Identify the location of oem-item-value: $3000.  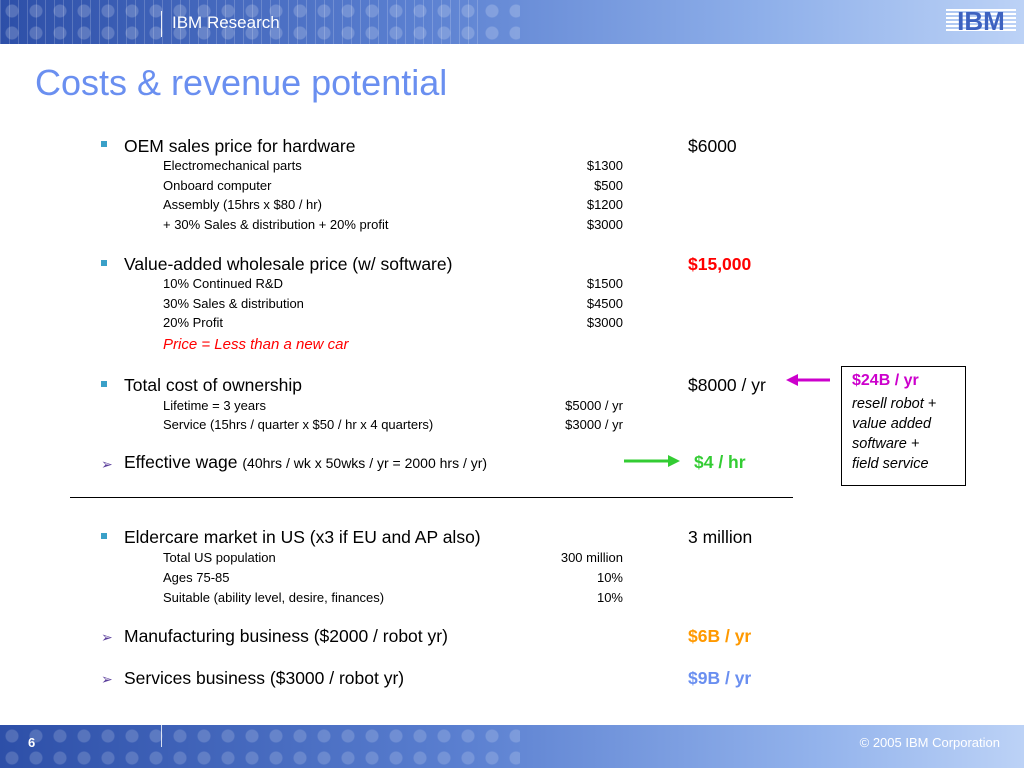
(604, 224).